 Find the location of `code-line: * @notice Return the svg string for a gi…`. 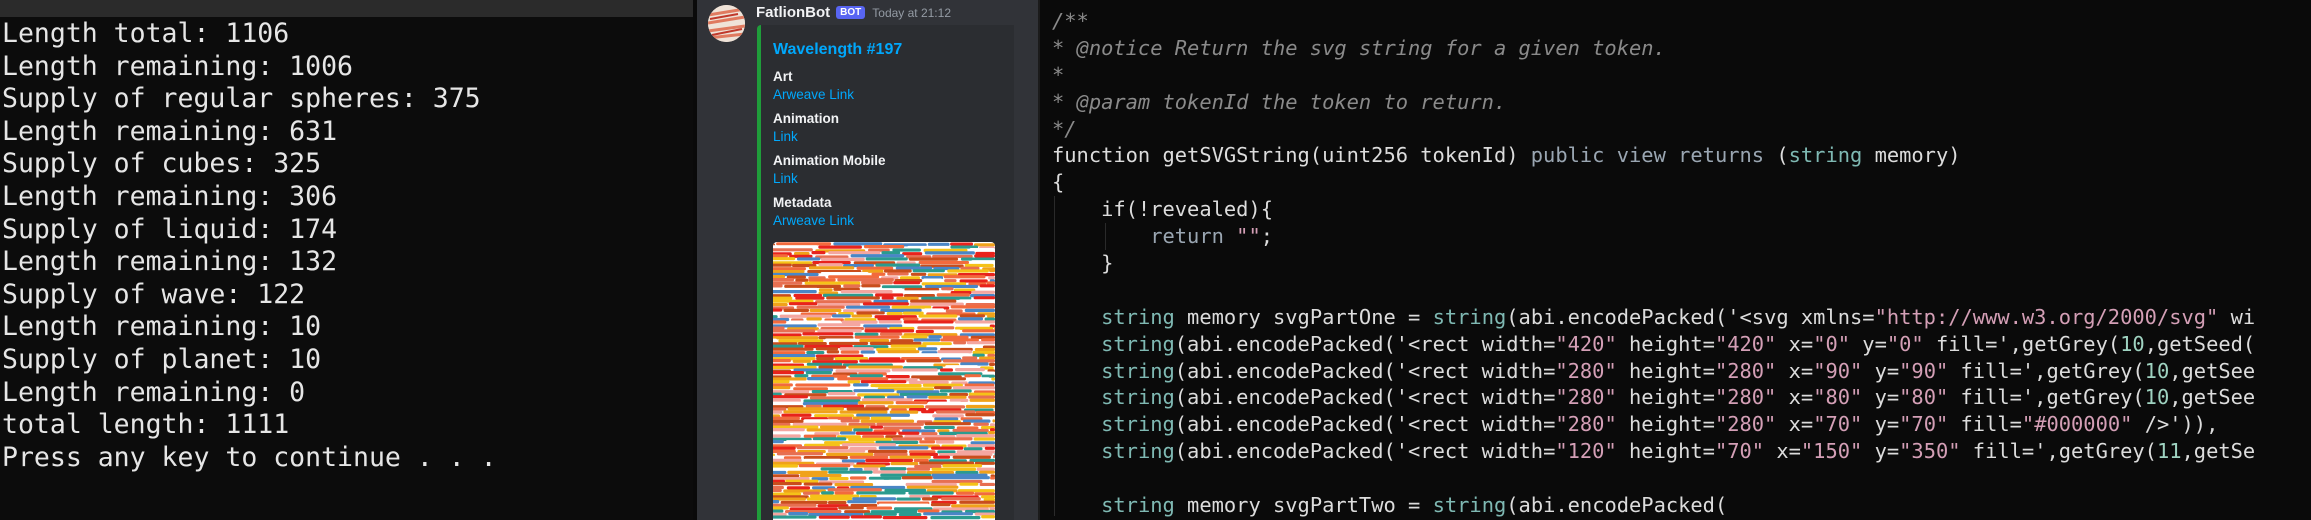

code-line: * @notice Return the svg string for a gi… is located at coordinates (1359, 47).